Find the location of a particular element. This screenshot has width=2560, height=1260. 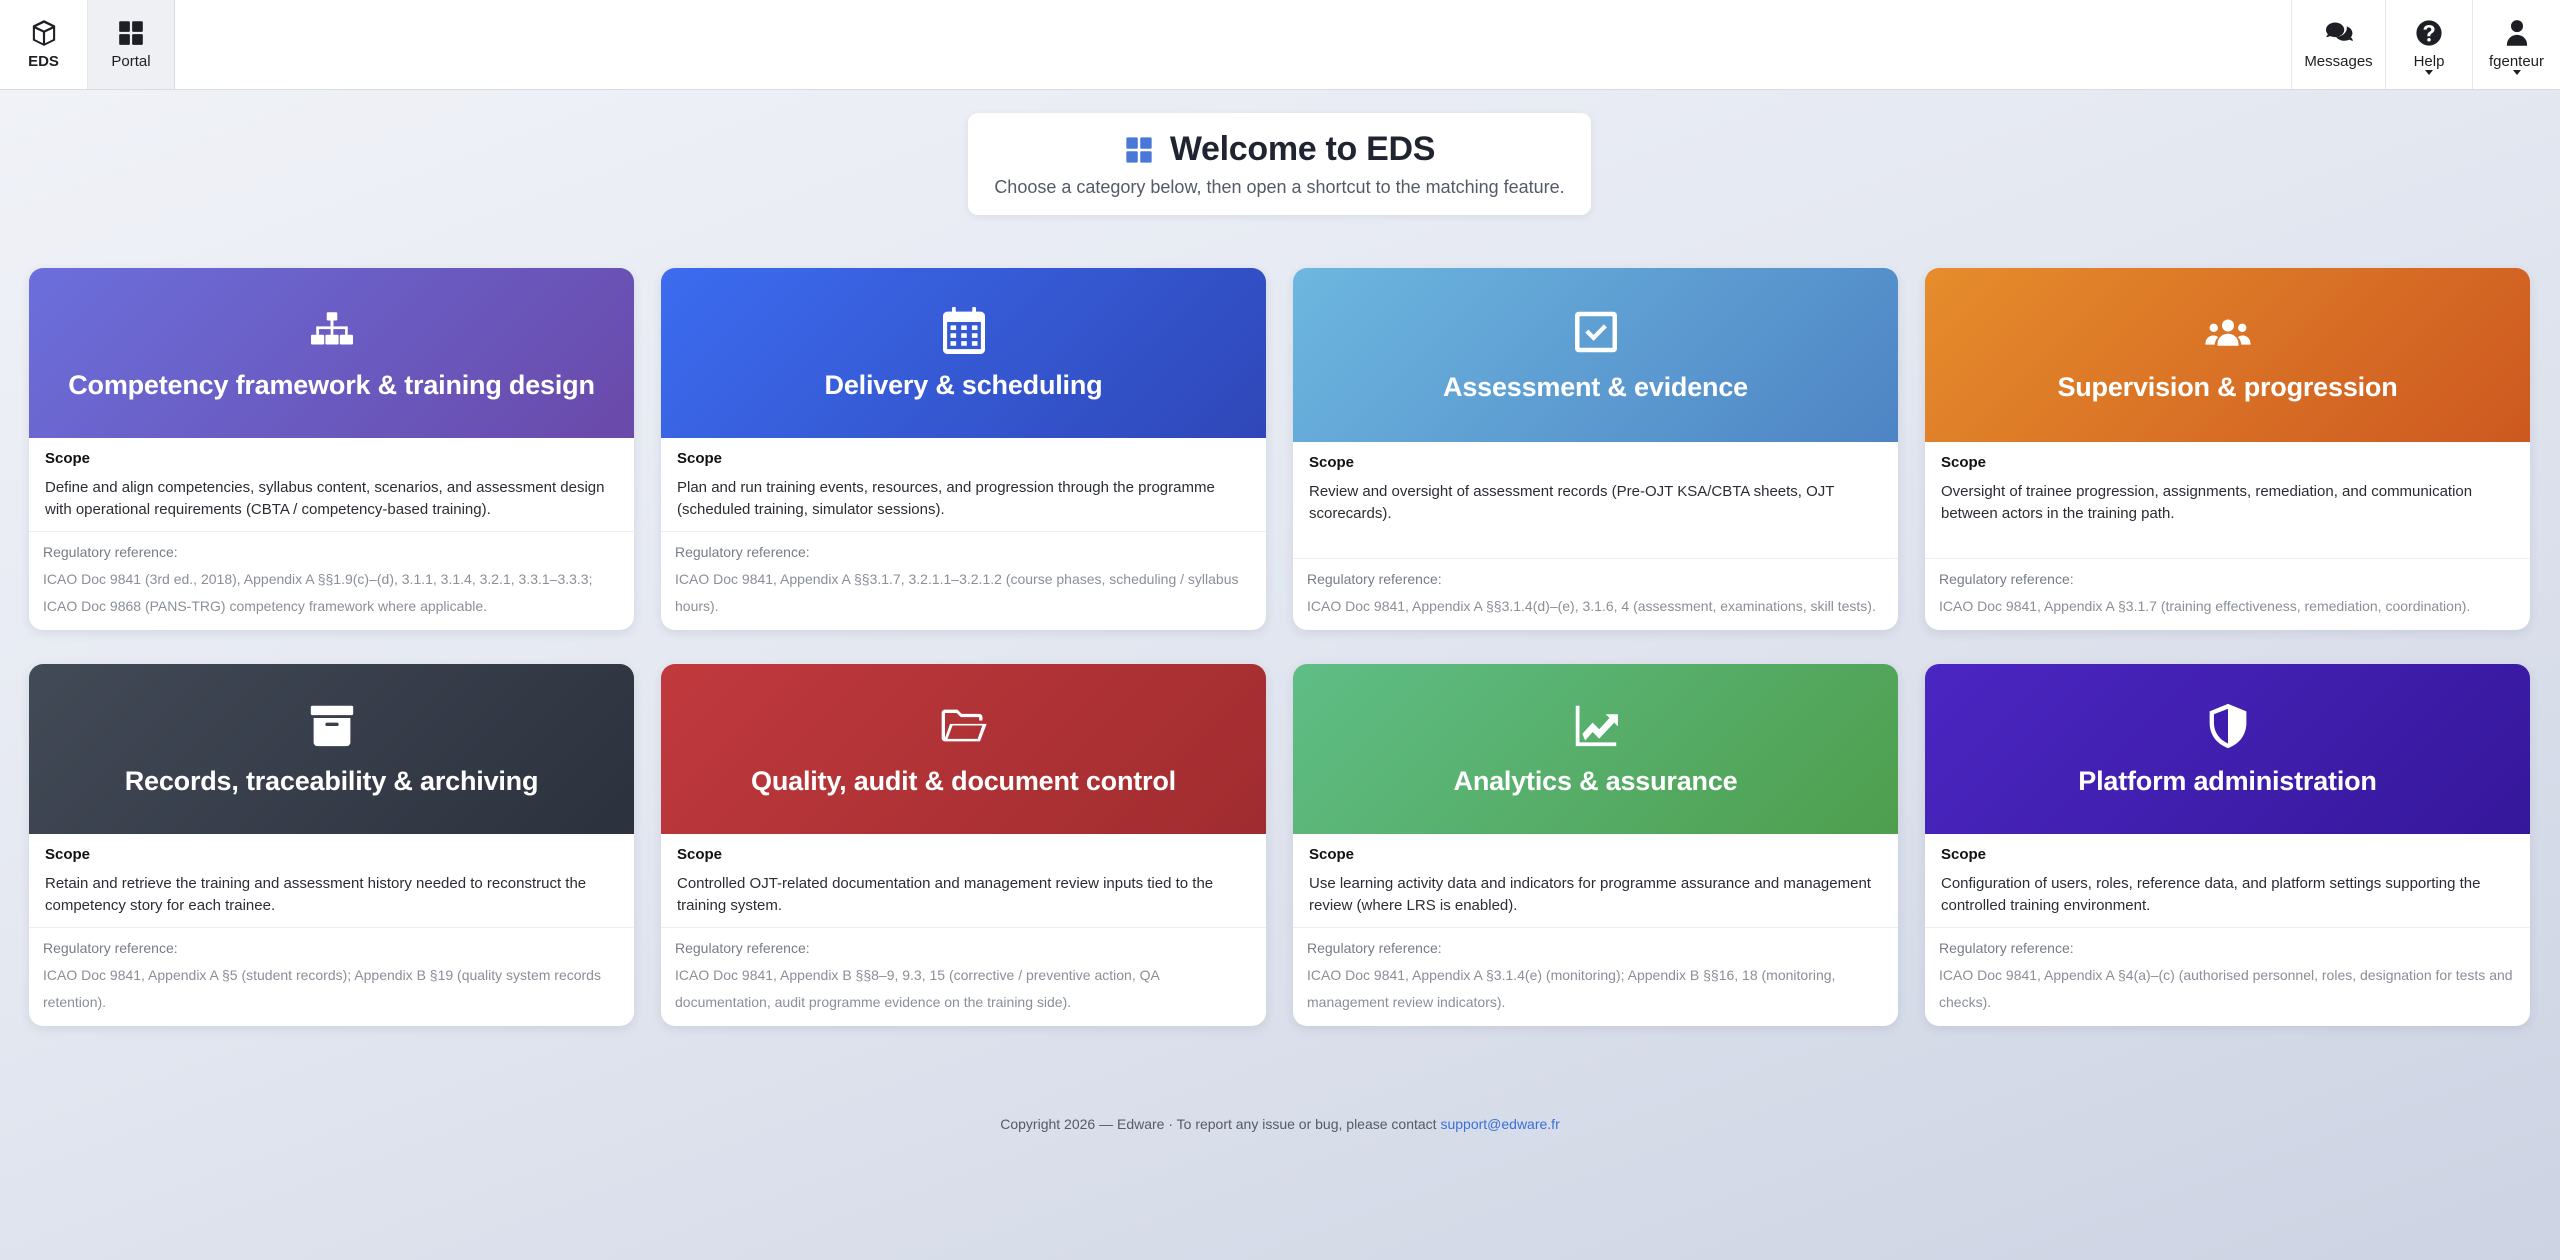

navbar-left: EDS Portal is located at coordinates (87, 44).